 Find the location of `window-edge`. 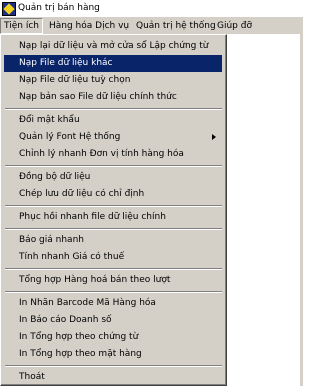

window-edge is located at coordinates (301, 201).